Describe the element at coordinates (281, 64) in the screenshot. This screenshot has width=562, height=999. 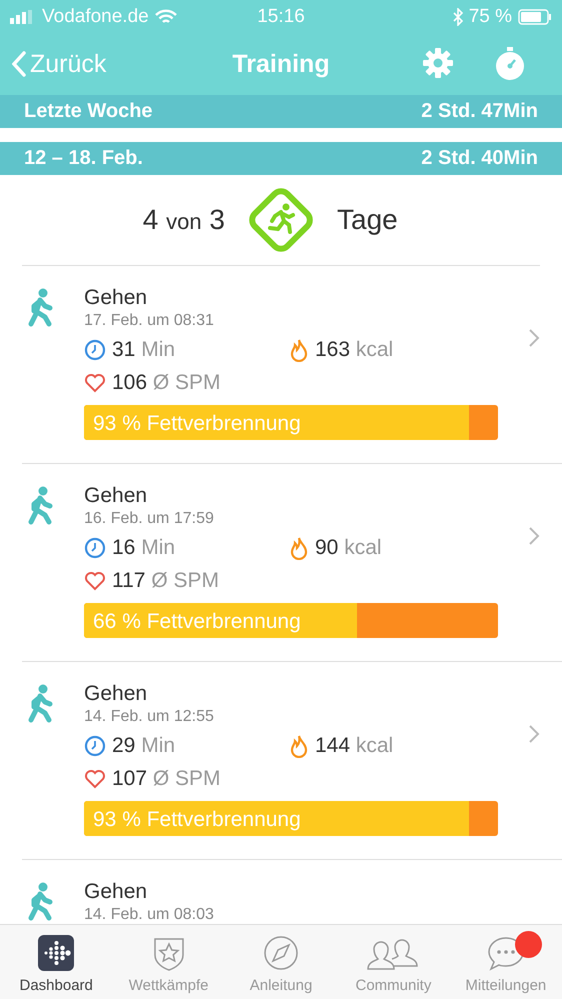
I see `screen-title: Training` at that location.